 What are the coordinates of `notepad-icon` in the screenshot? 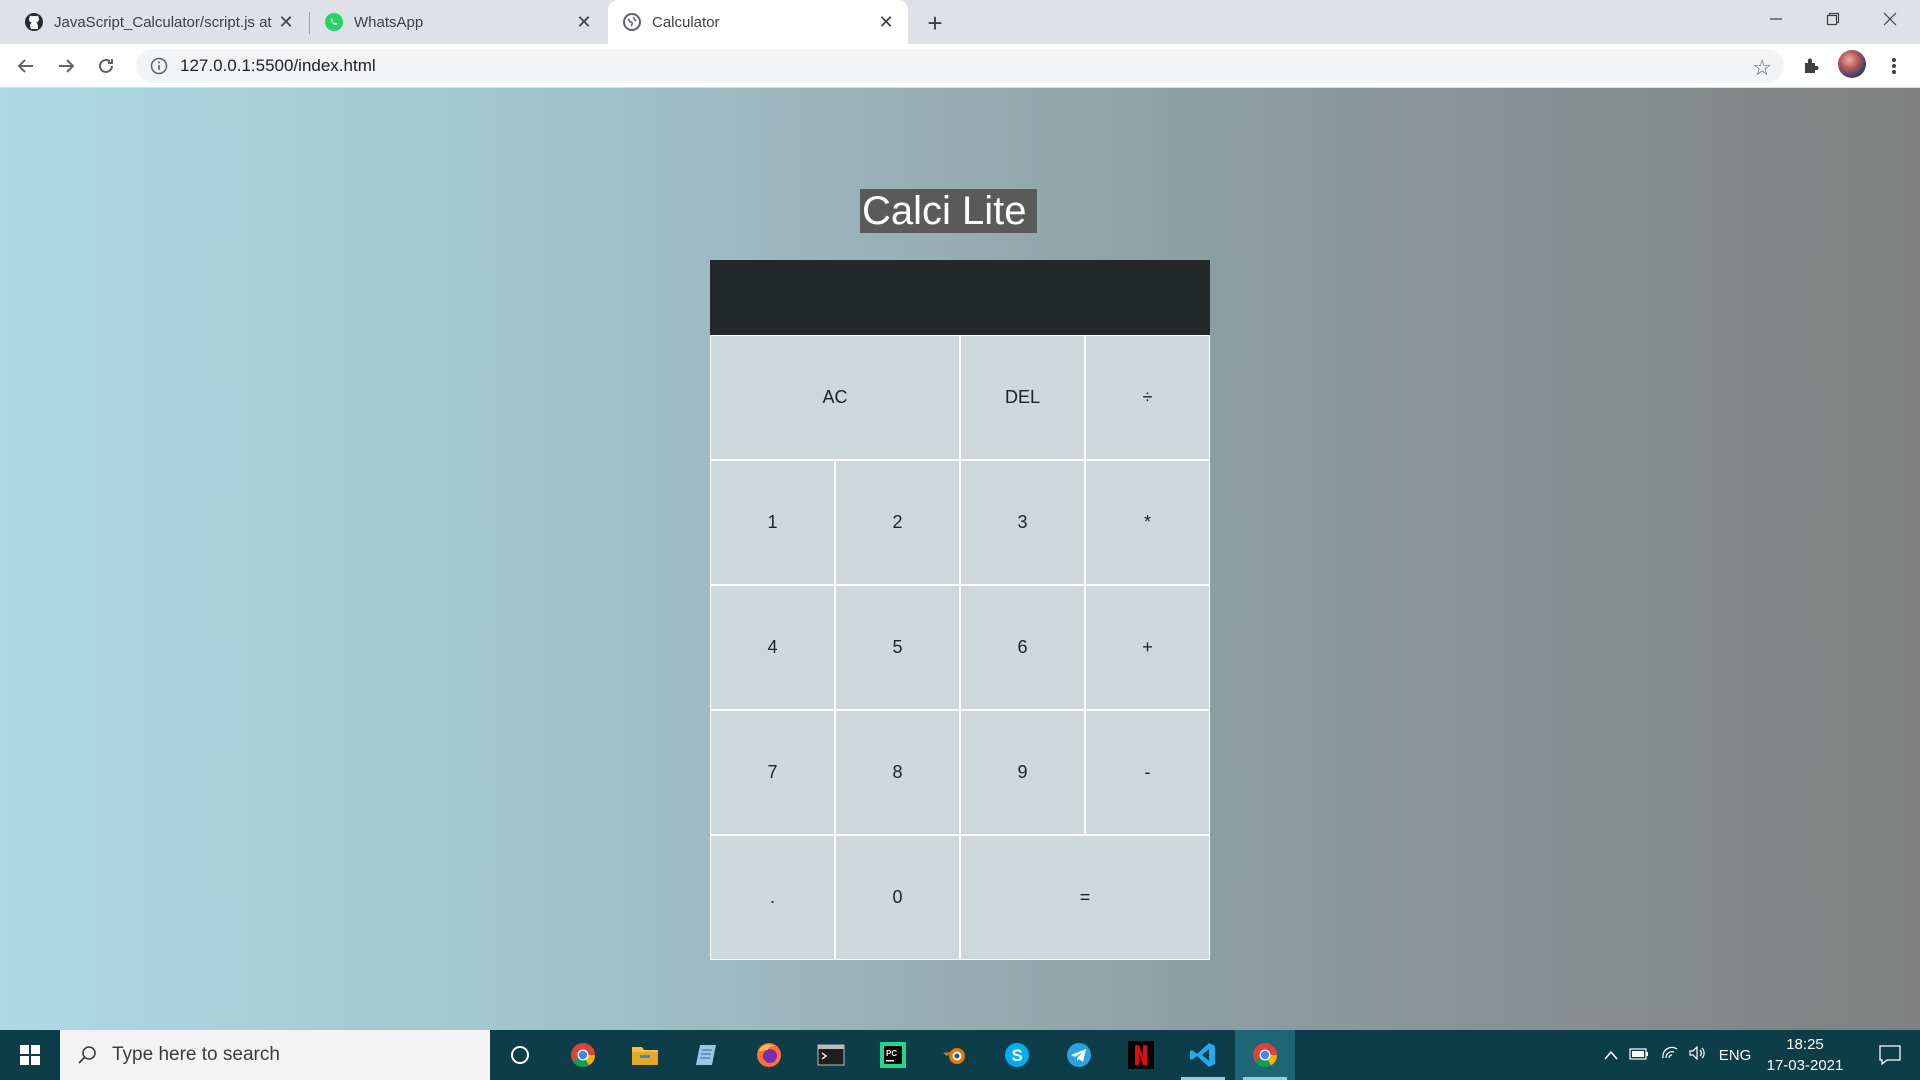 It's located at (707, 1055).